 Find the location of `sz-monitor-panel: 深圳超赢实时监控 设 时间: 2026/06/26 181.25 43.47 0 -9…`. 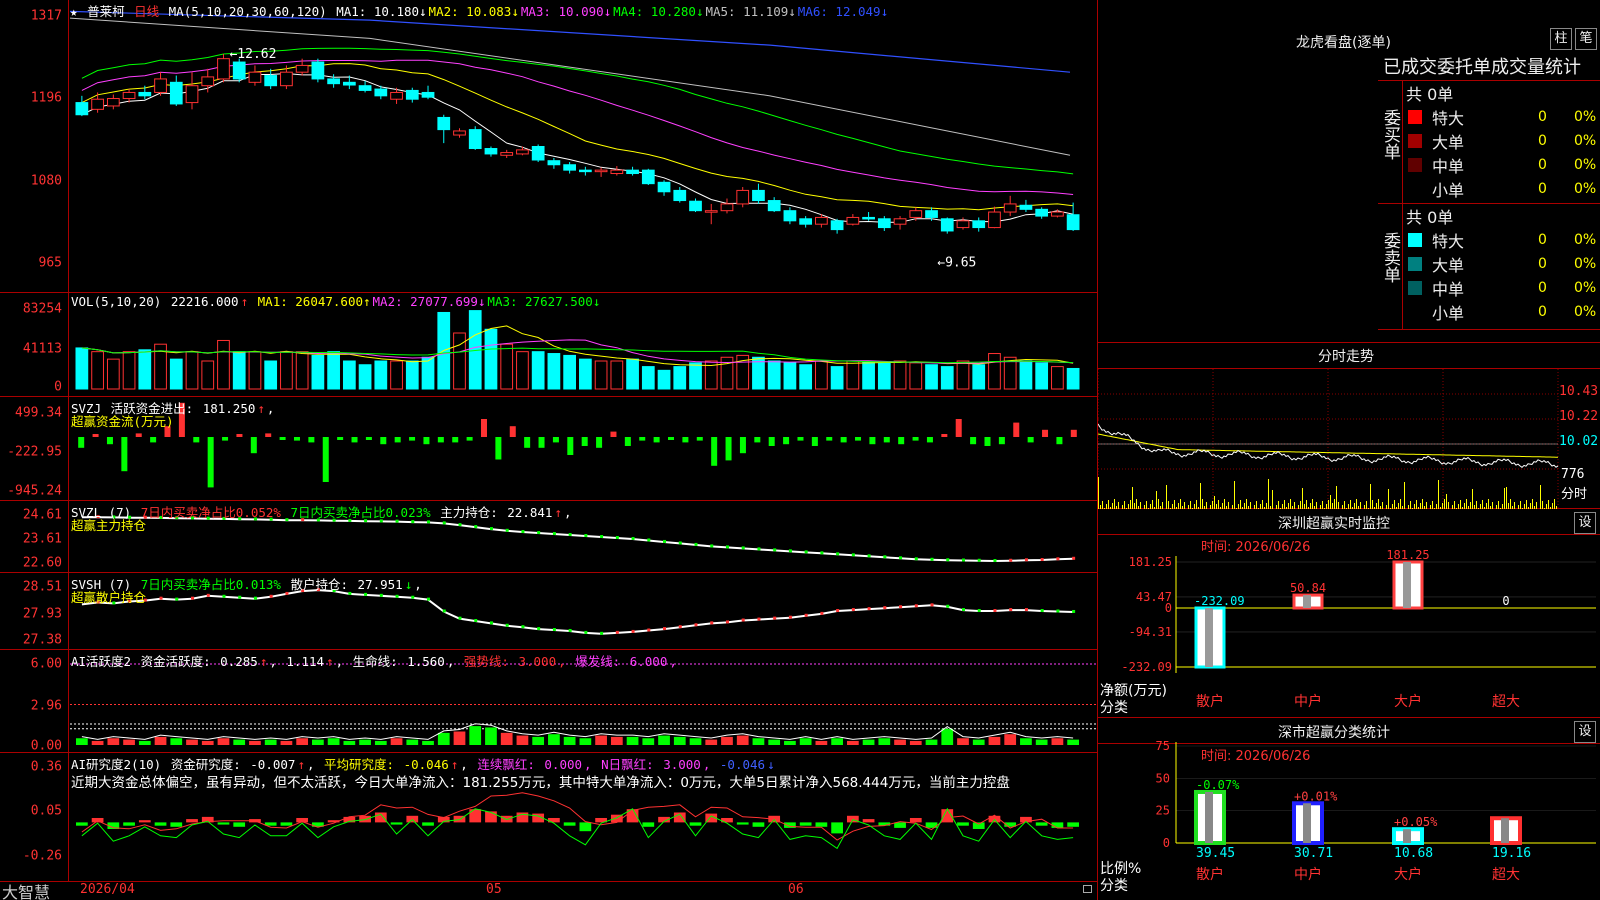

sz-monitor-panel: 深圳超赢实时监控 设 时间: 2026/06/26 181.25 43.47 0 -9… is located at coordinates (1349, 614).